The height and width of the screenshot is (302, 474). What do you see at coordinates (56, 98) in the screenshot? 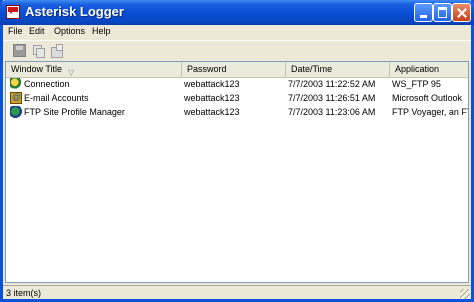
I see `cell-window-title: E-mail Accounts` at bounding box center [56, 98].